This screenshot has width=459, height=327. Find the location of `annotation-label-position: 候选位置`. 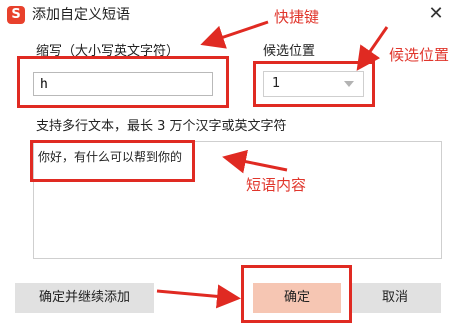

annotation-label-position: 候选位置 is located at coordinates (419, 55).